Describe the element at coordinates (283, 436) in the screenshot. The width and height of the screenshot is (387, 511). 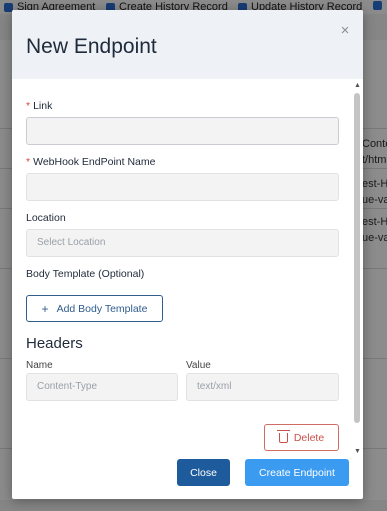
I see `trash-icon` at that location.